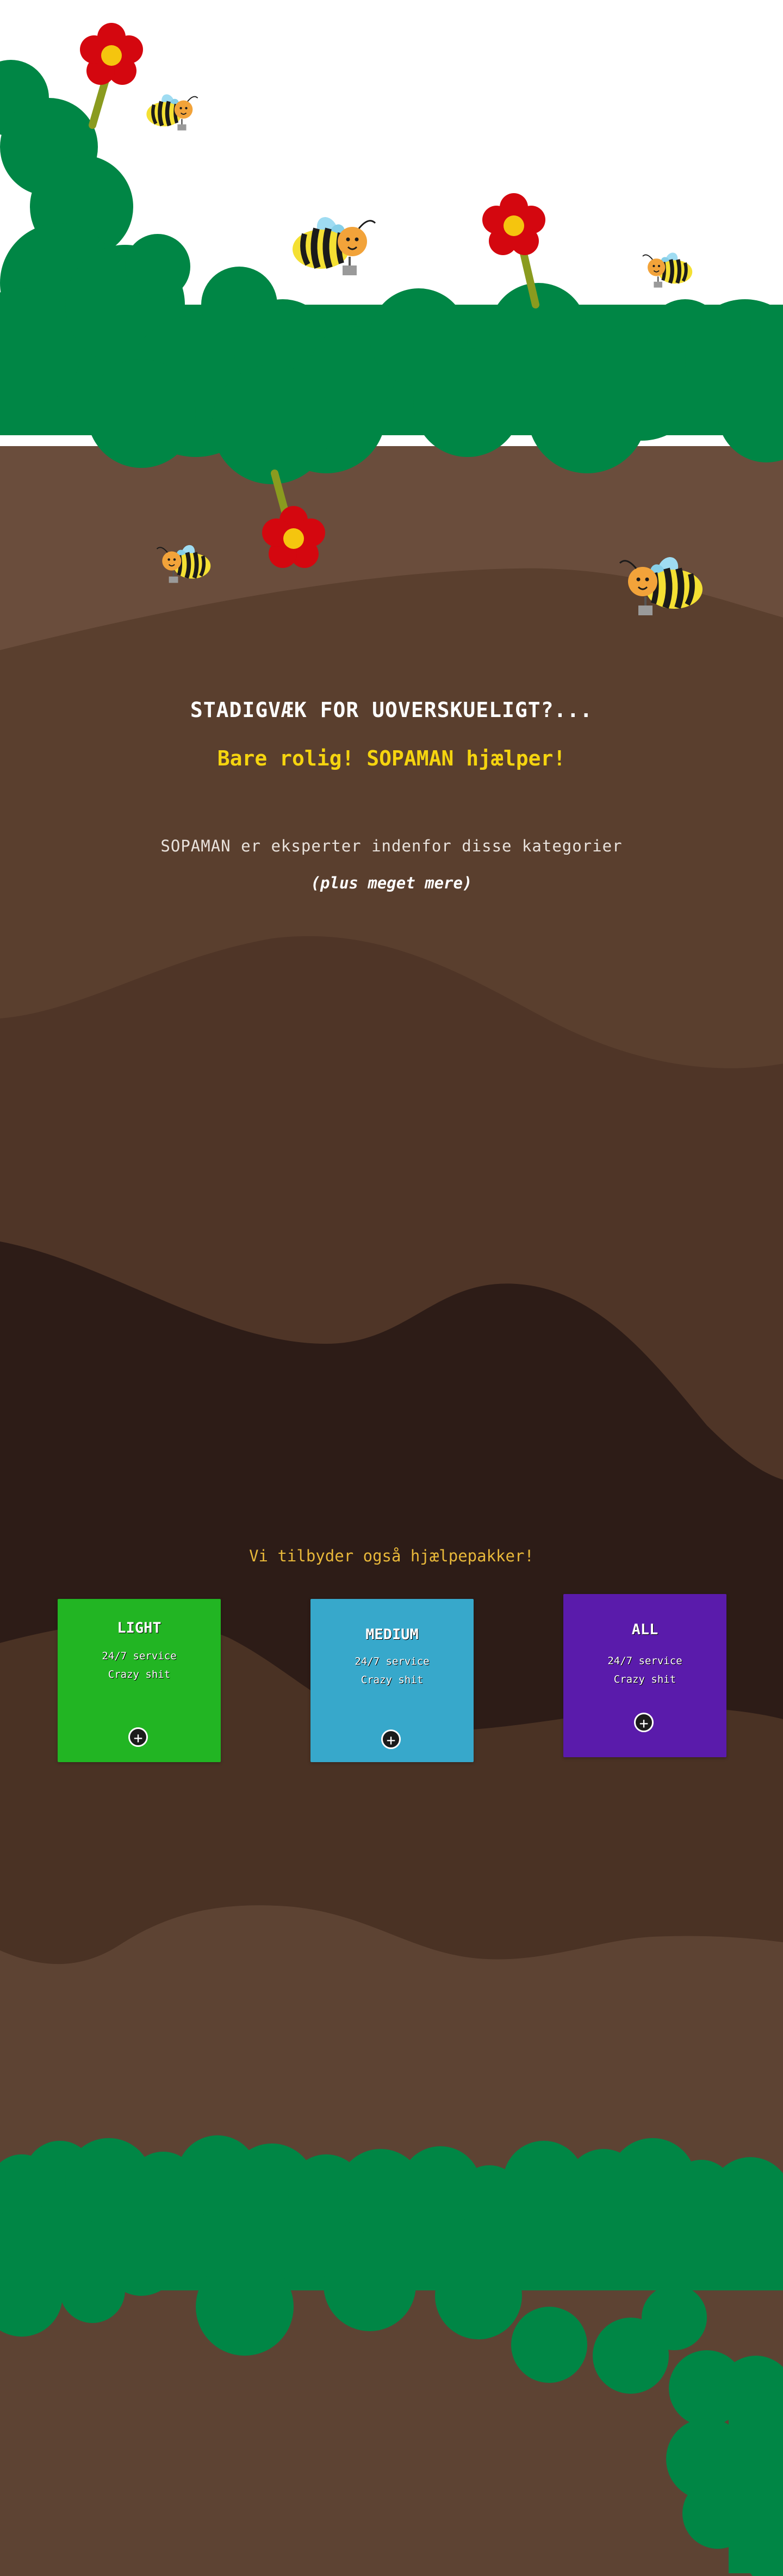 Image resolution: width=783 pixels, height=2576 pixels. I want to click on package-name: MEDIUM, so click(392, 1635).